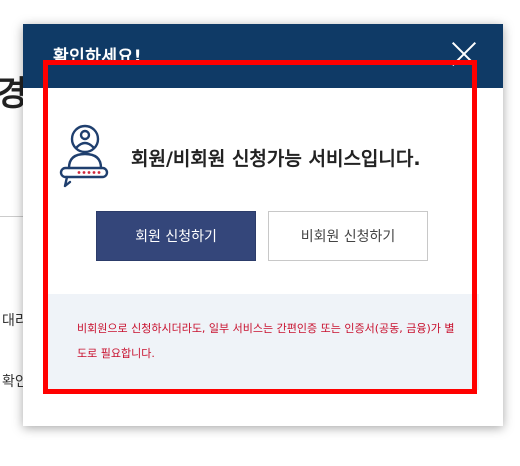 The height and width of the screenshot is (466, 520). What do you see at coordinates (348, 236) in the screenshot?
I see `nonmember-apply-button: 비회원 신청하기` at bounding box center [348, 236].